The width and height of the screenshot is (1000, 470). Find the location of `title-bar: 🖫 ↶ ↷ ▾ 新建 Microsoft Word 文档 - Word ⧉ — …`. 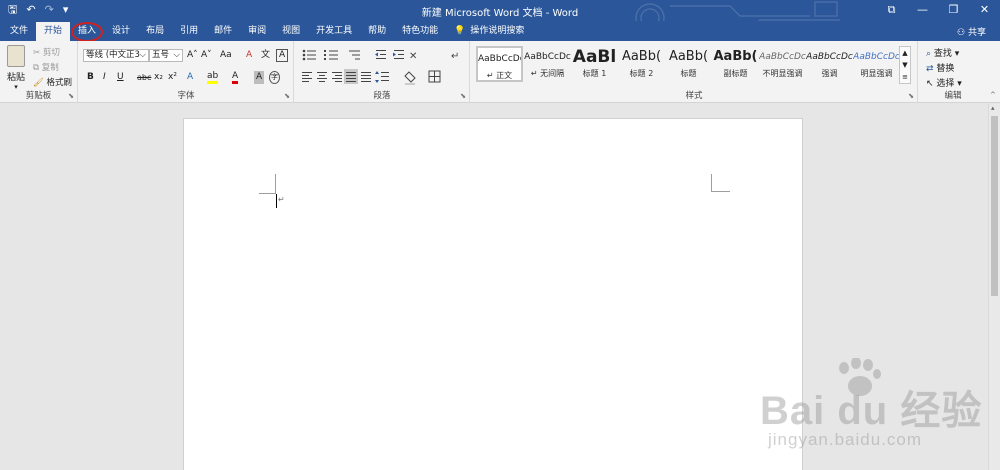

title-bar: 🖫 ↶ ↷ ▾ 新建 Microsoft Word 文档 - Word ⧉ — … is located at coordinates (500, 16).